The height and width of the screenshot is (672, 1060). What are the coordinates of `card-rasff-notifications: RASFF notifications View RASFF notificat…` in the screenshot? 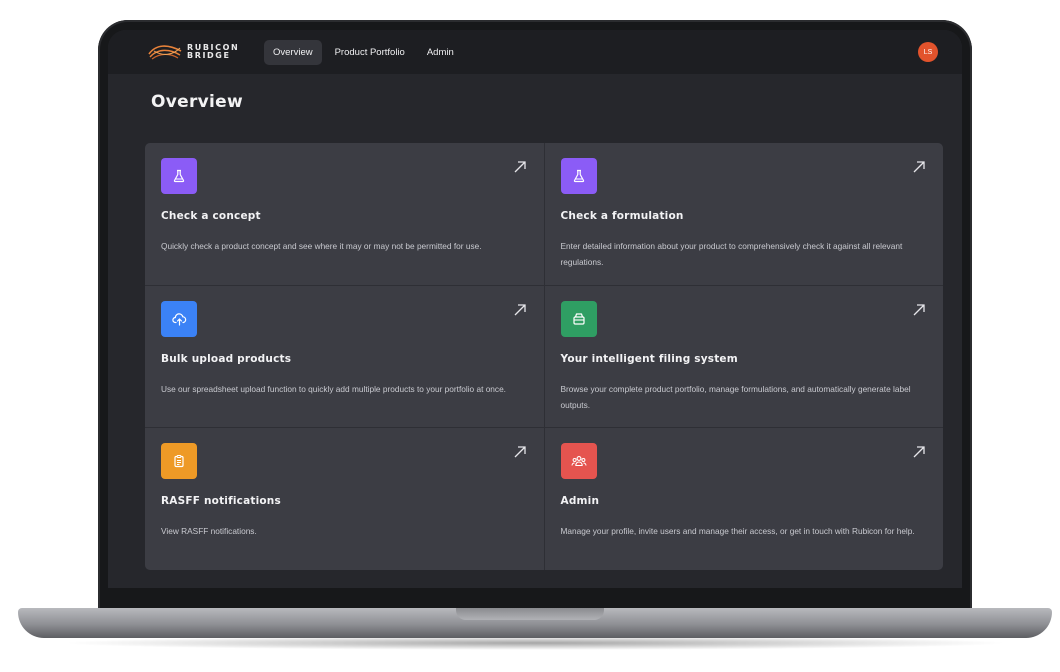 It's located at (344, 499).